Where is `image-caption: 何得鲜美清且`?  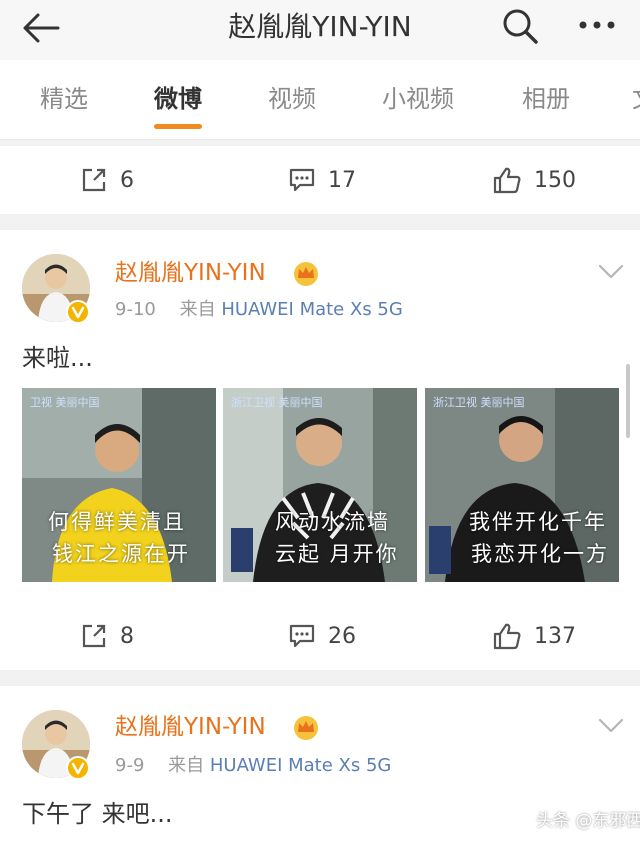
image-caption: 何得鲜美清且 is located at coordinates (117, 522).